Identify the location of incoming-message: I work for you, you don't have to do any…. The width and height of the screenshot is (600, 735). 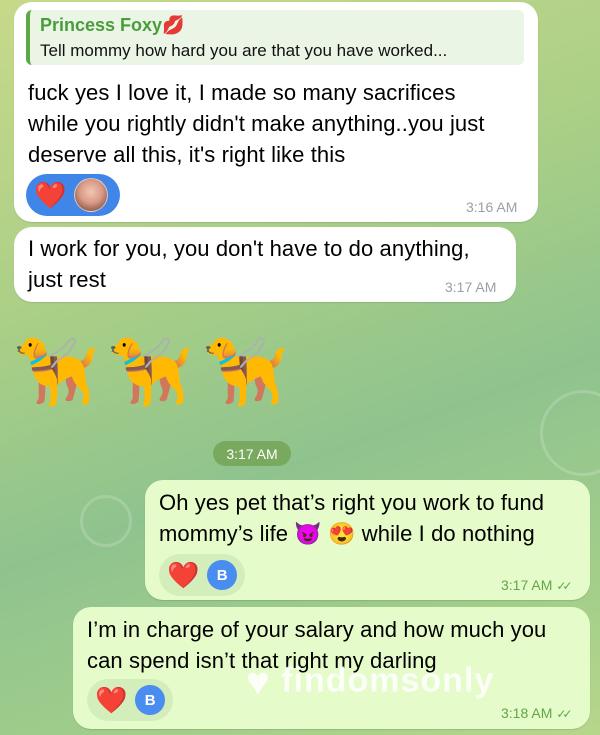
(265, 264).